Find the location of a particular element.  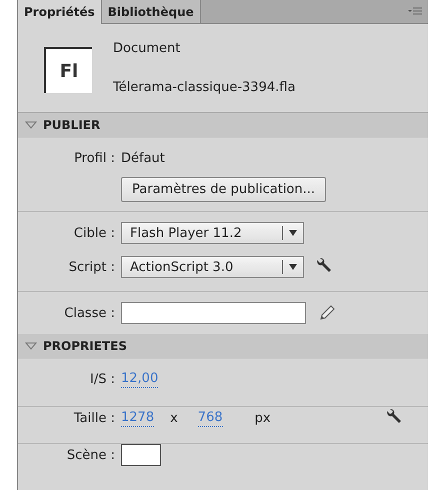

stage-color-swatch is located at coordinates (141, 455).